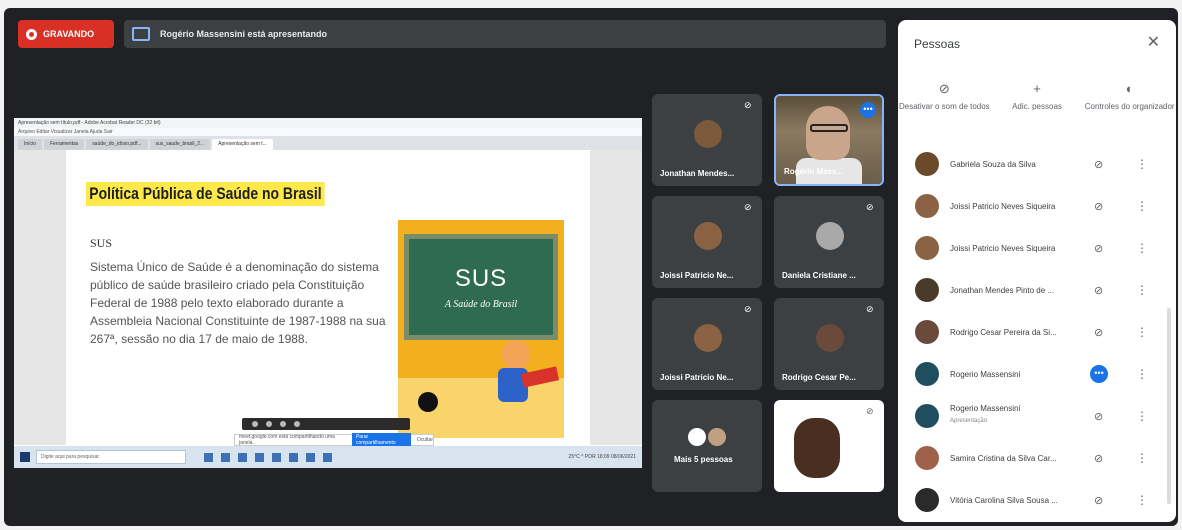 The width and height of the screenshot is (1182, 530). What do you see at coordinates (255, 424) in the screenshot?
I see `mic-icon` at bounding box center [255, 424].